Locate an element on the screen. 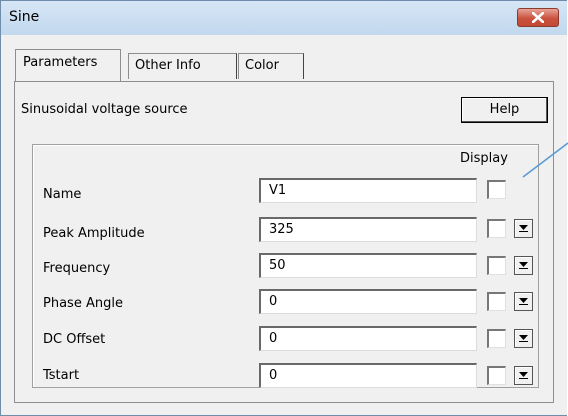 The height and width of the screenshot is (416, 568). display-column-header: Display is located at coordinates (484, 158).